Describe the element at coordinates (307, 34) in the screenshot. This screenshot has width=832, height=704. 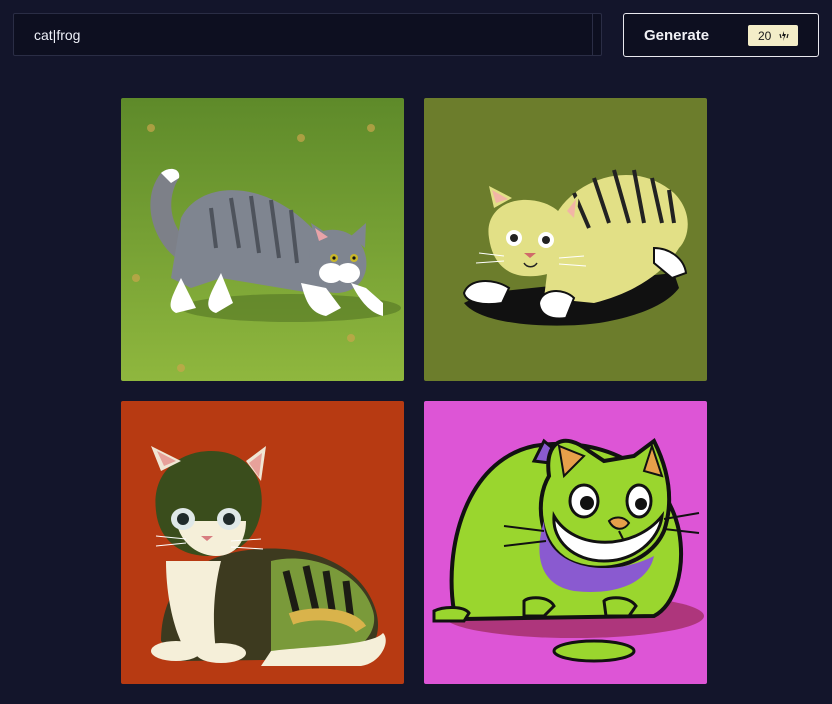
I see `prompt-input: cat|frog` at that location.